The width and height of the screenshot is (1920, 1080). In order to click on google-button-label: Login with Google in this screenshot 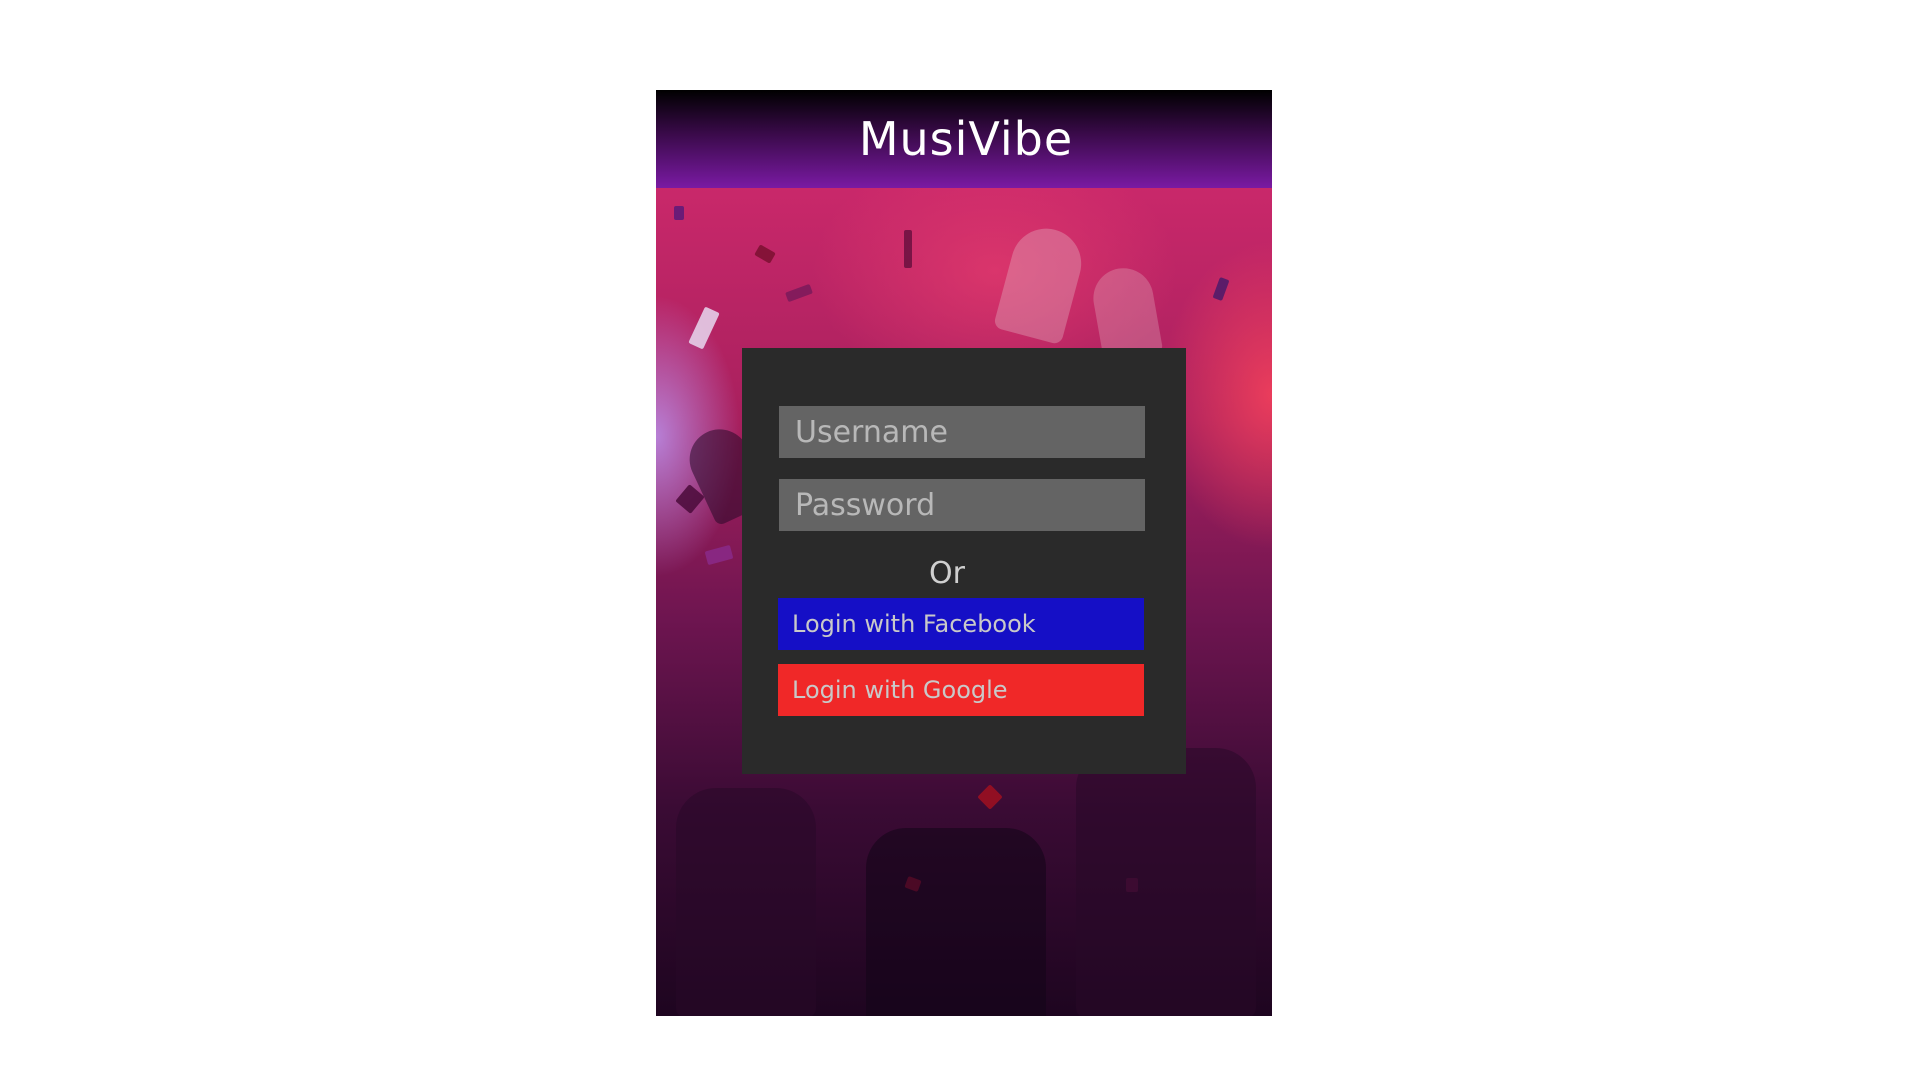, I will do `click(900, 690)`.